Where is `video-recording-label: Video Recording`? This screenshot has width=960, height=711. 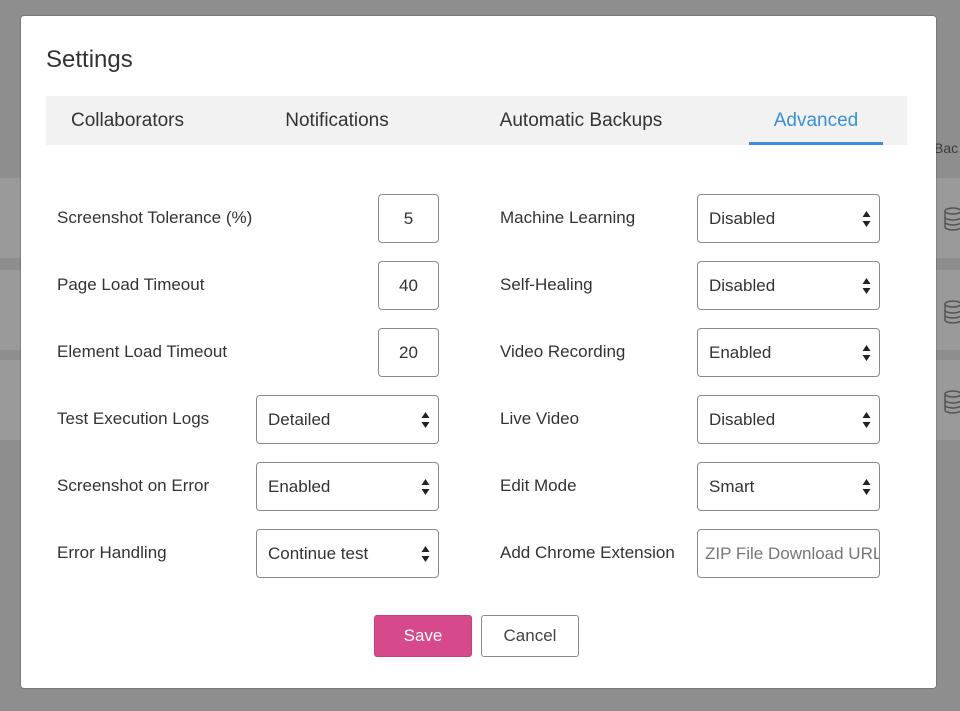
video-recording-label: Video Recording is located at coordinates (563, 351).